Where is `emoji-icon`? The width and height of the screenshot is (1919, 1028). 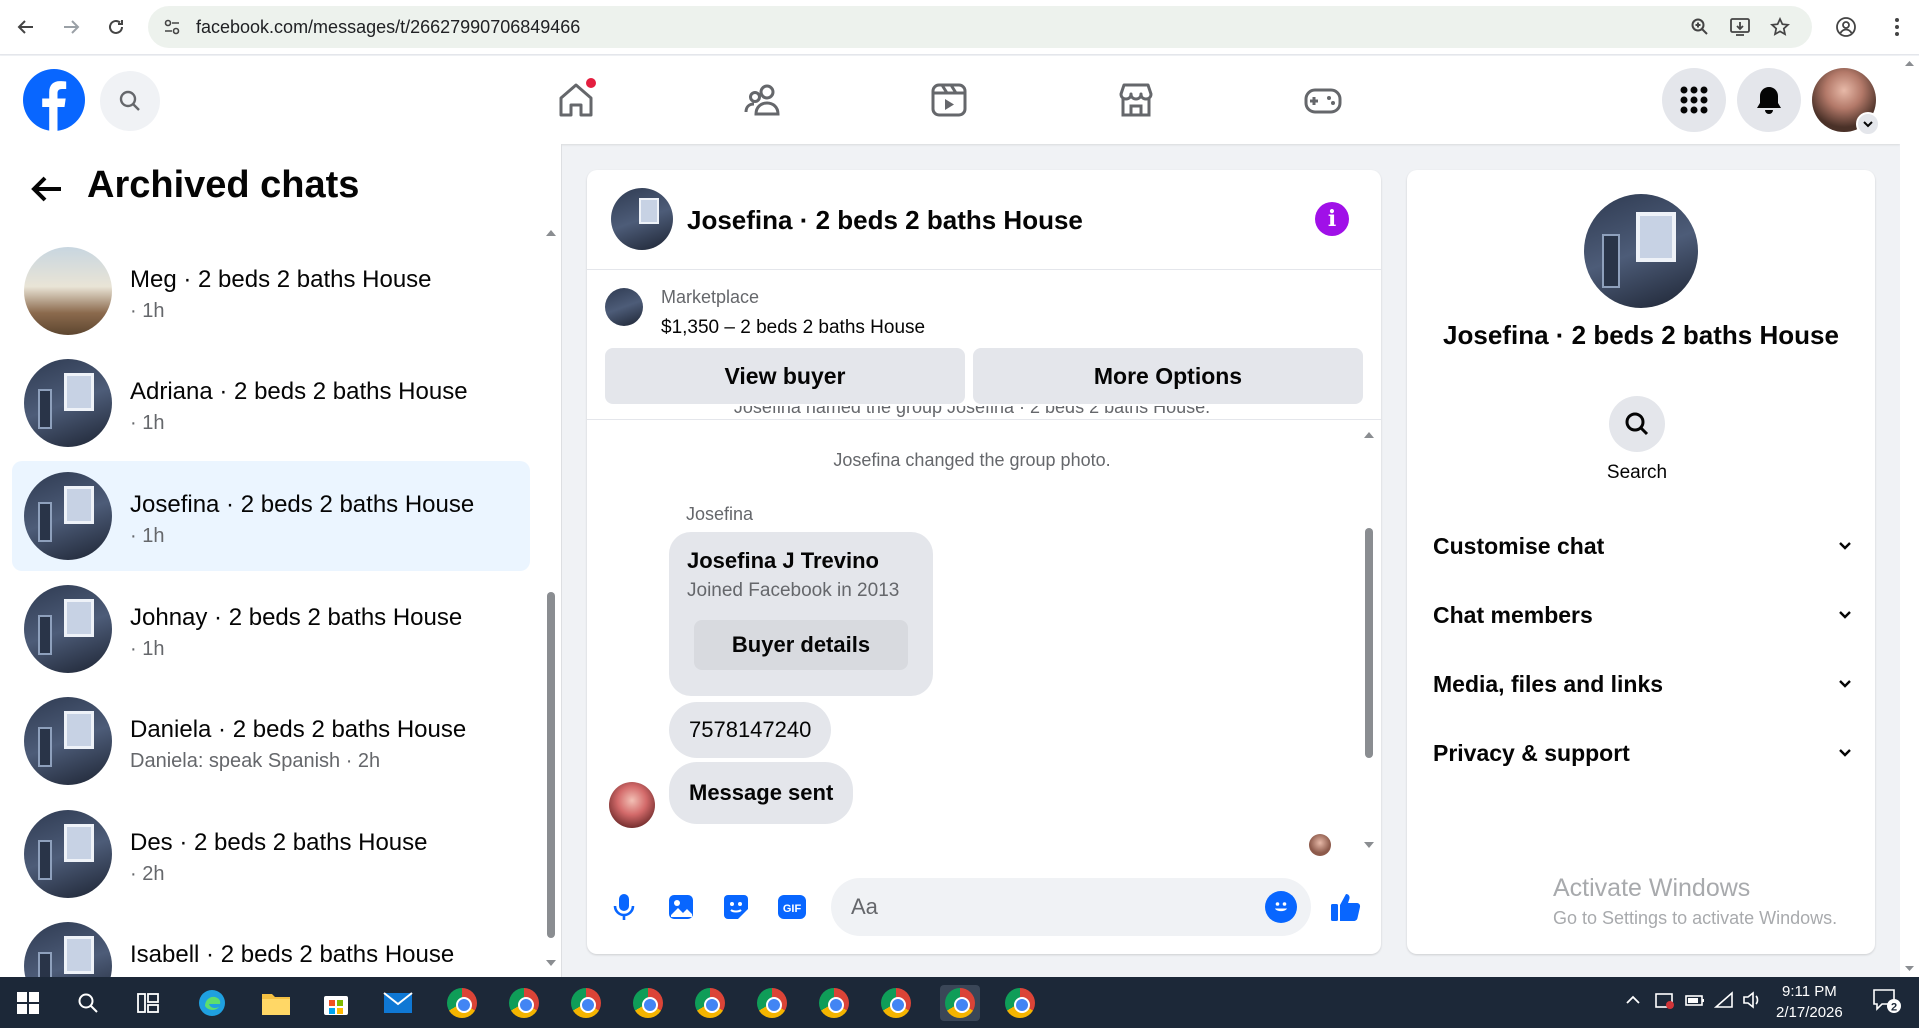 emoji-icon is located at coordinates (1281, 907).